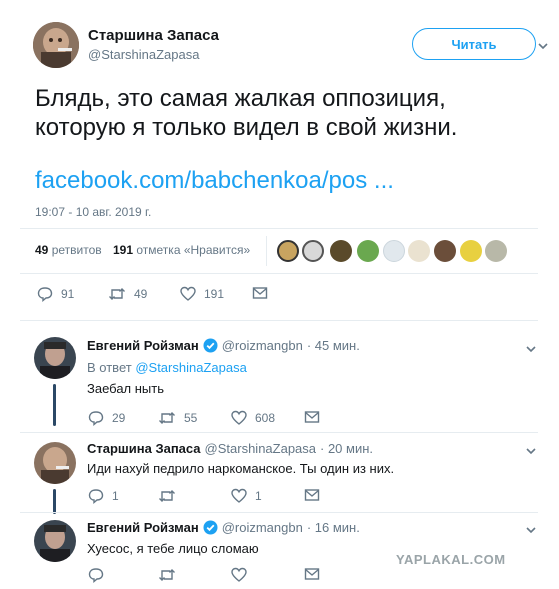 The width and height of the screenshot is (559, 589). I want to click on like-button, so click(243, 575).